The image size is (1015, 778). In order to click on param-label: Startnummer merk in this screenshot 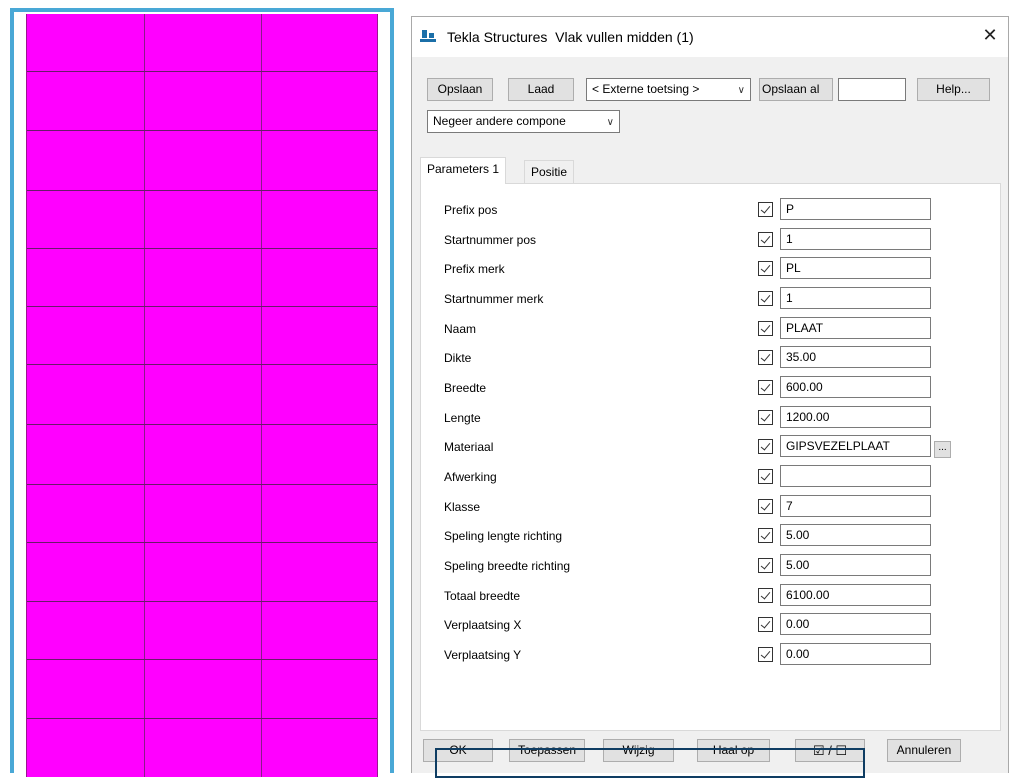, I will do `click(494, 299)`.